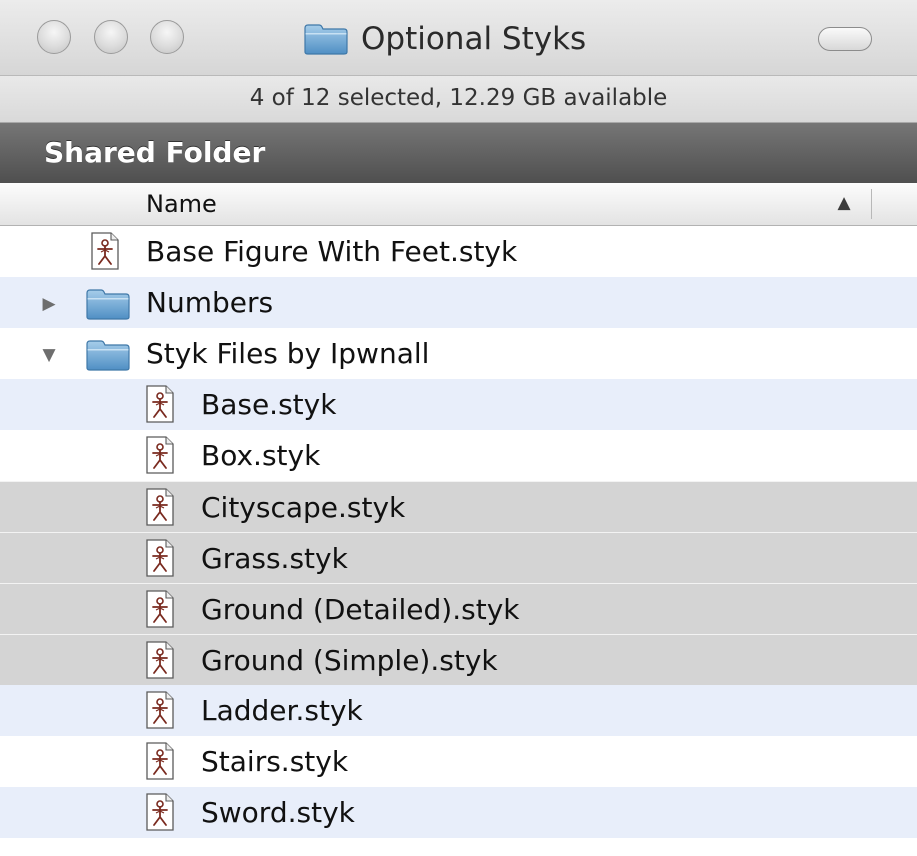 The image size is (917, 856). What do you see at coordinates (458, 812) in the screenshot?
I see `file-row: Sword.styk` at bounding box center [458, 812].